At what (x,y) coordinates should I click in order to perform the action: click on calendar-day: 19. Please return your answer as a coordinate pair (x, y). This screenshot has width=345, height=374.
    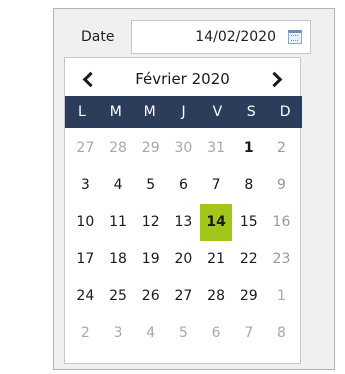
    Looking at the image, I should click on (150, 259).